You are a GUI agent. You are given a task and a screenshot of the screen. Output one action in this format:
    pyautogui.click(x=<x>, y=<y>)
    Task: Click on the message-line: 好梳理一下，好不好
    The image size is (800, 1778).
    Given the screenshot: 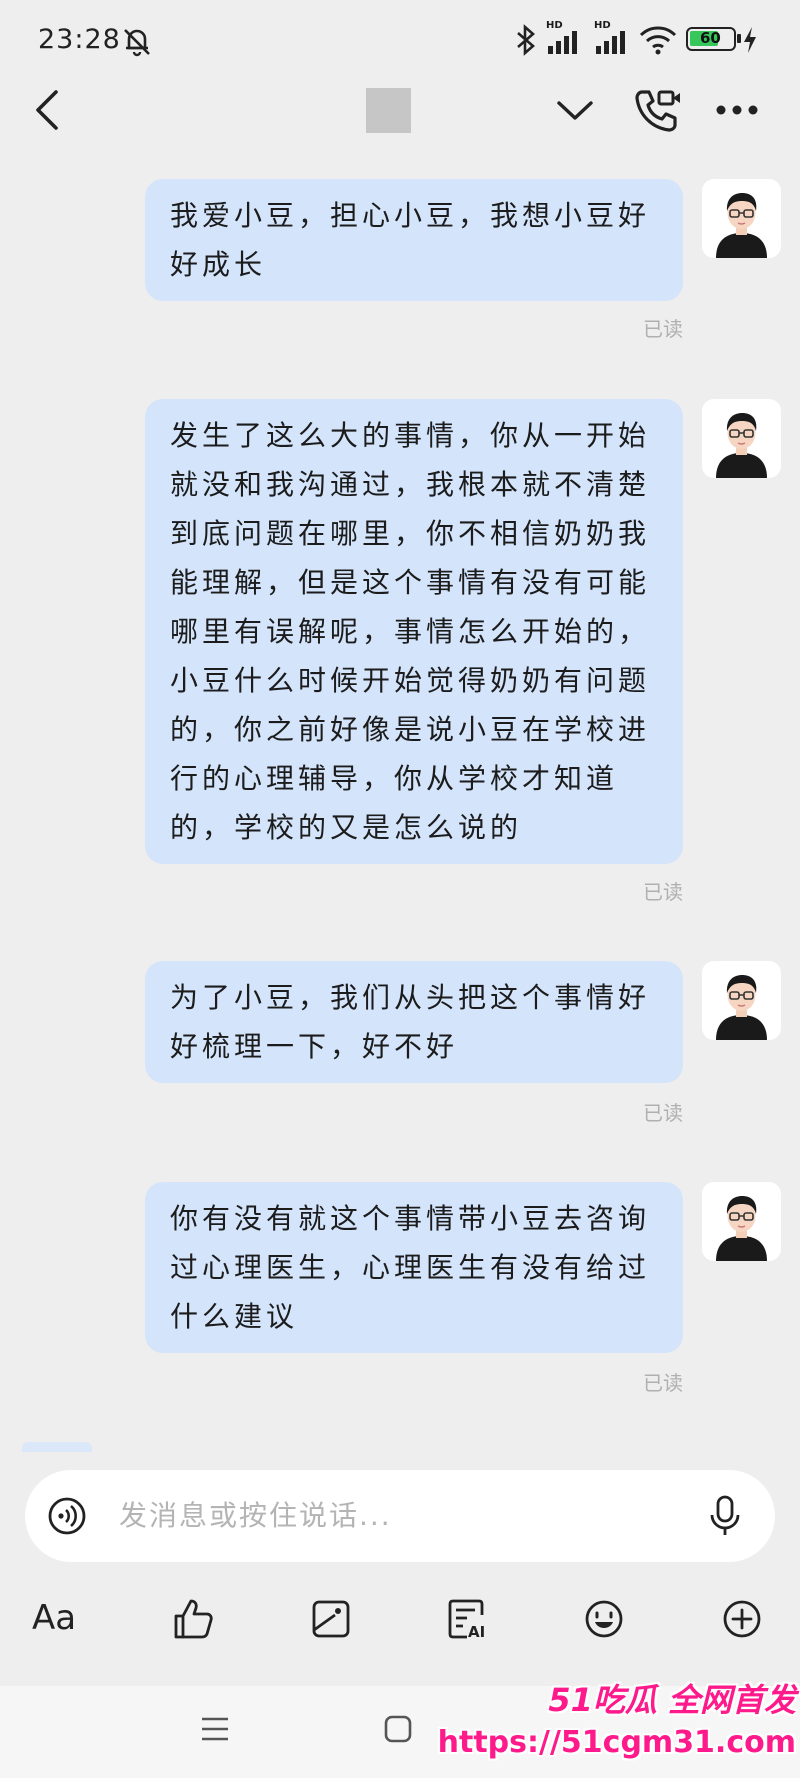 What is the action you would take?
    pyautogui.click(x=314, y=1046)
    